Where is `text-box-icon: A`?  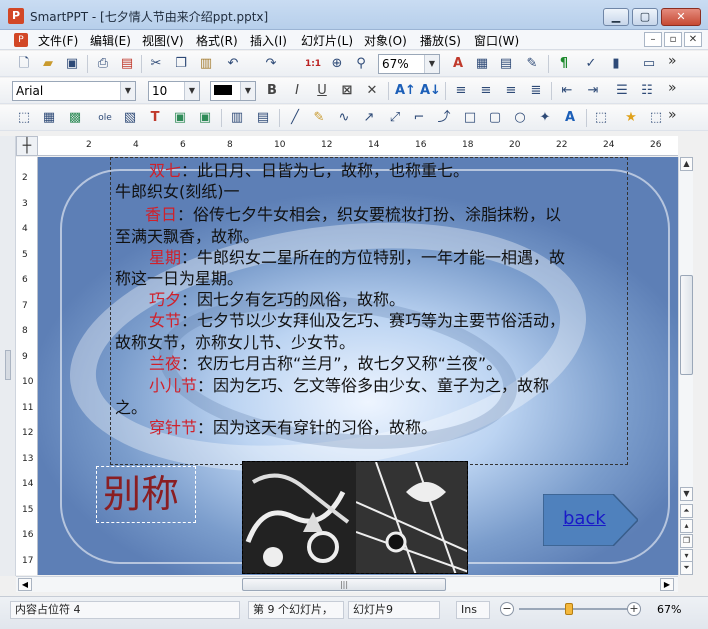 text-box-icon: A is located at coordinates (458, 64).